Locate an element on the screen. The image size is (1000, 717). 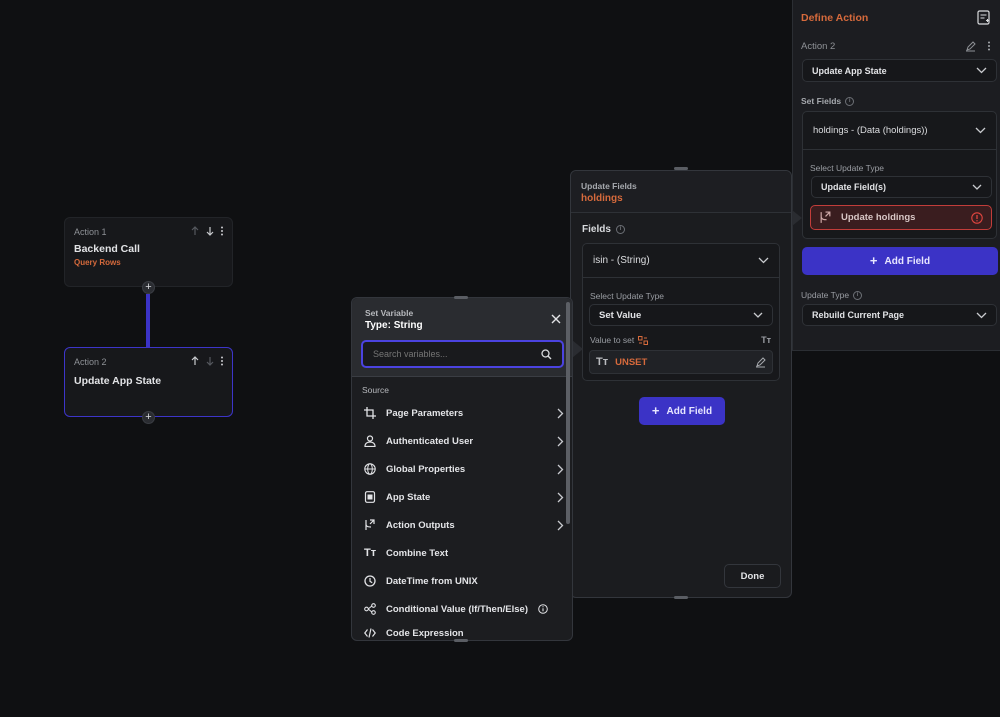
field-select: isin - (String) is located at coordinates (681, 261).